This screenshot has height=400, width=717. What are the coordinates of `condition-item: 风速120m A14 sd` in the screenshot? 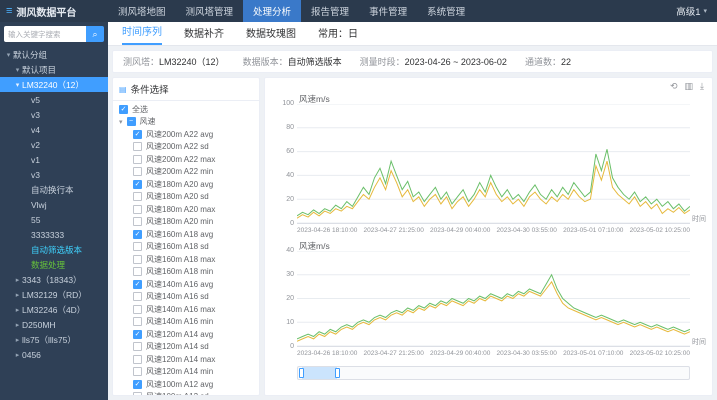 It's located at (186, 347).